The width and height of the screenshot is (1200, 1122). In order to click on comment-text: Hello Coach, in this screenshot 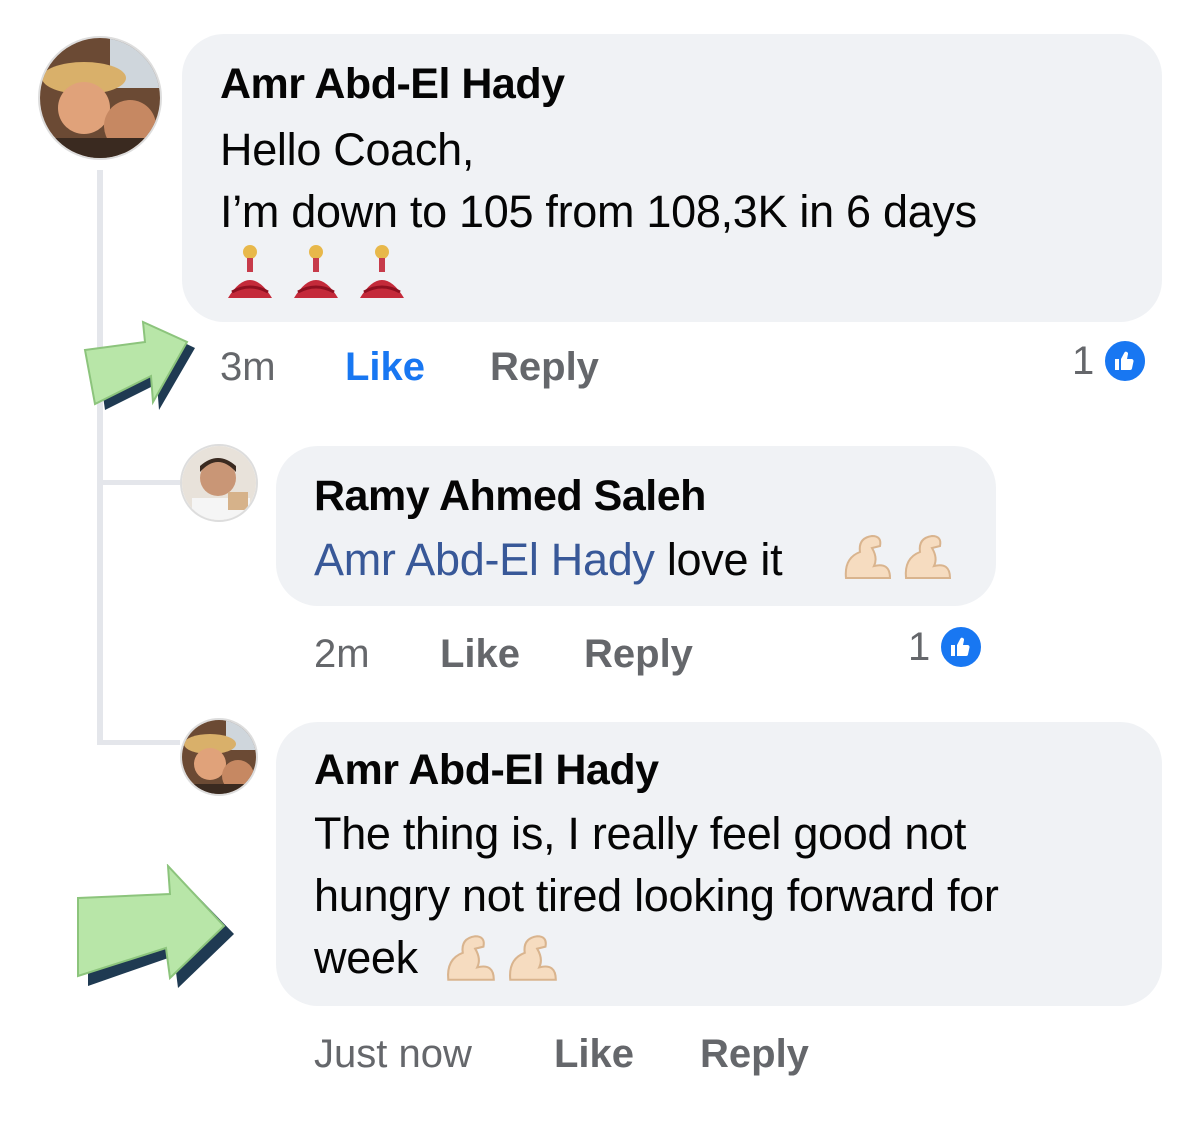, I will do `click(347, 149)`.